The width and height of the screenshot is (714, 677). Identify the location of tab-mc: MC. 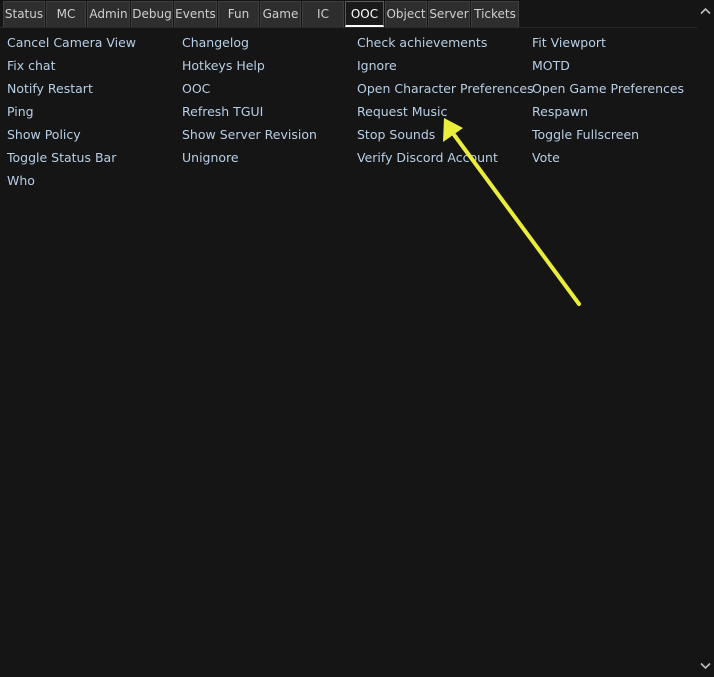
(66, 14).